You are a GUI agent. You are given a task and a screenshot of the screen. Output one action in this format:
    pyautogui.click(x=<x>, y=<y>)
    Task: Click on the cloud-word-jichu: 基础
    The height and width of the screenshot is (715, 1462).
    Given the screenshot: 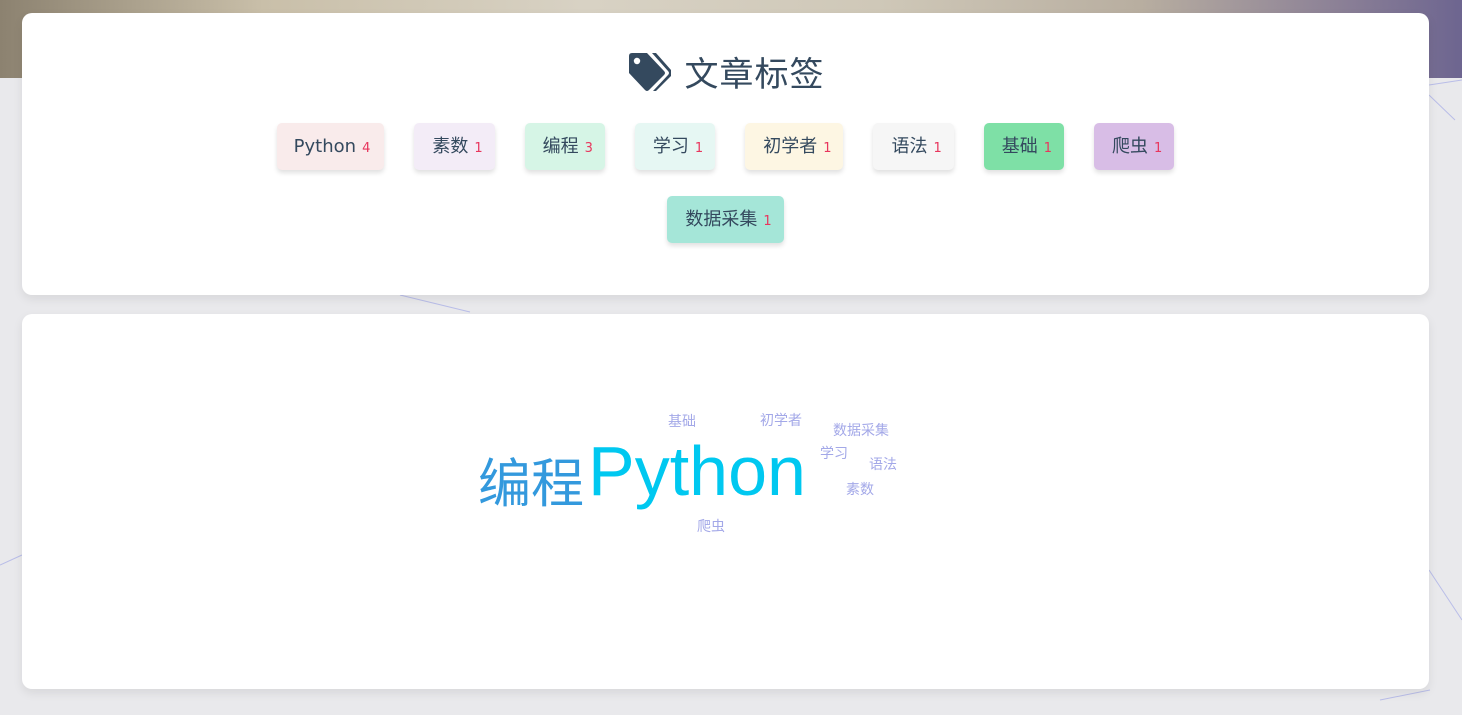 What is the action you would take?
    pyautogui.click(x=682, y=421)
    